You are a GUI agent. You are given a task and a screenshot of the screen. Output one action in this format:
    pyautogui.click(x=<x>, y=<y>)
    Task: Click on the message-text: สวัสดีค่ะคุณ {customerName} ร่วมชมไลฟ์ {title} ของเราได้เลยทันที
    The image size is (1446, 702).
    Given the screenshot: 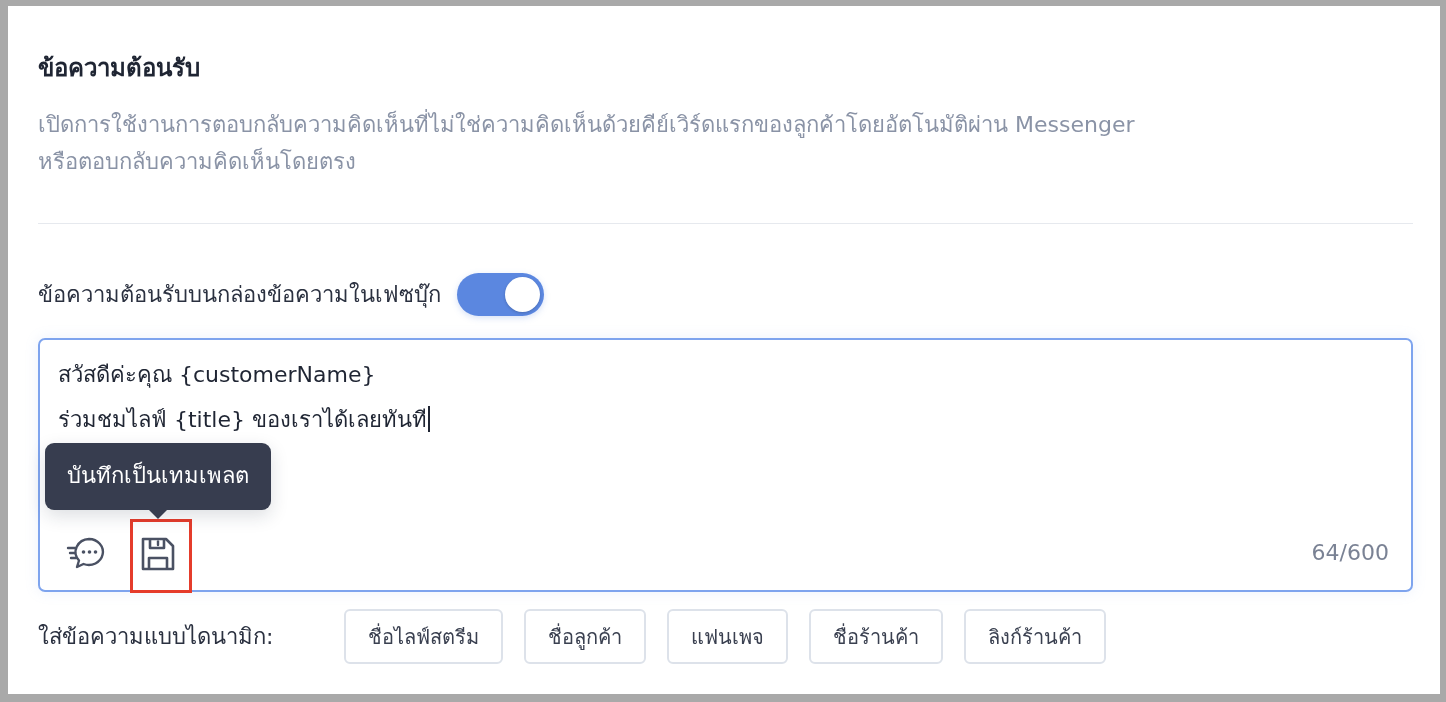 What is the action you would take?
    pyautogui.click(x=723, y=397)
    